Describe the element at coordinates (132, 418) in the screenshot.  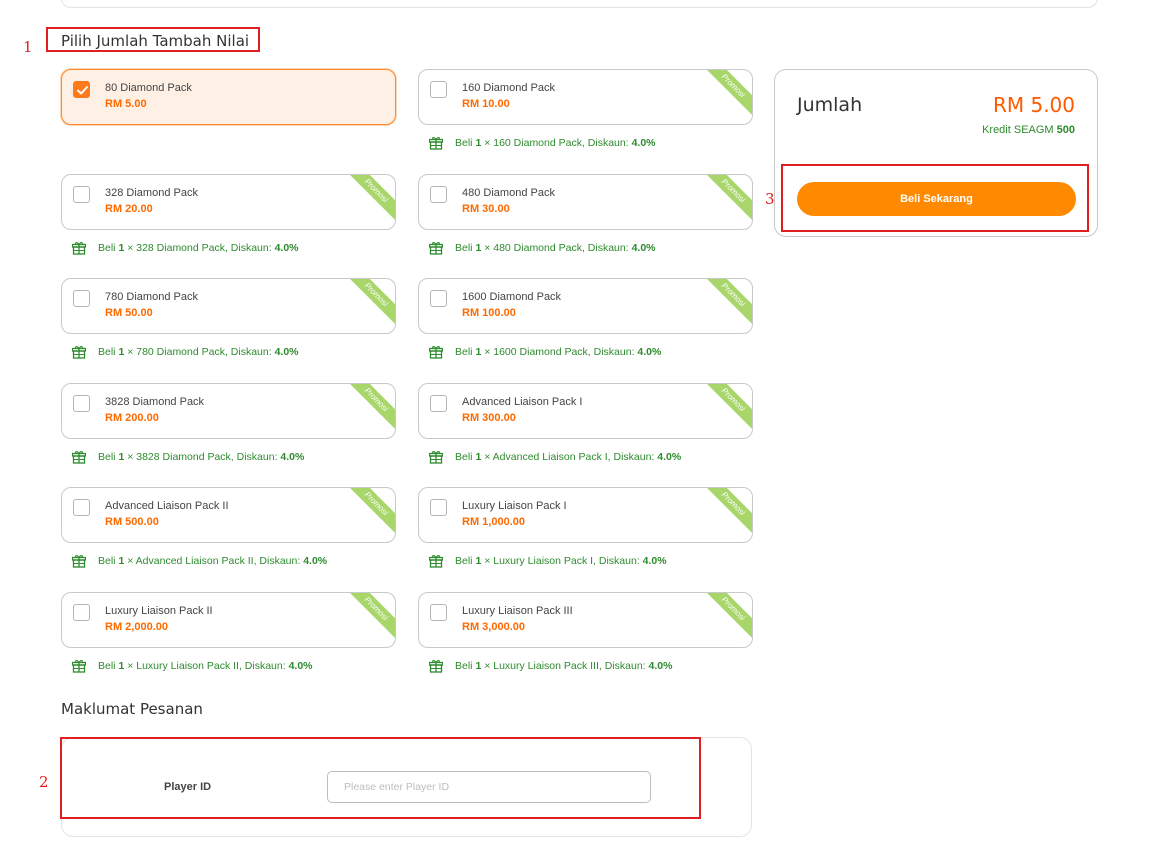
I see `pack-price: RM 200.00` at that location.